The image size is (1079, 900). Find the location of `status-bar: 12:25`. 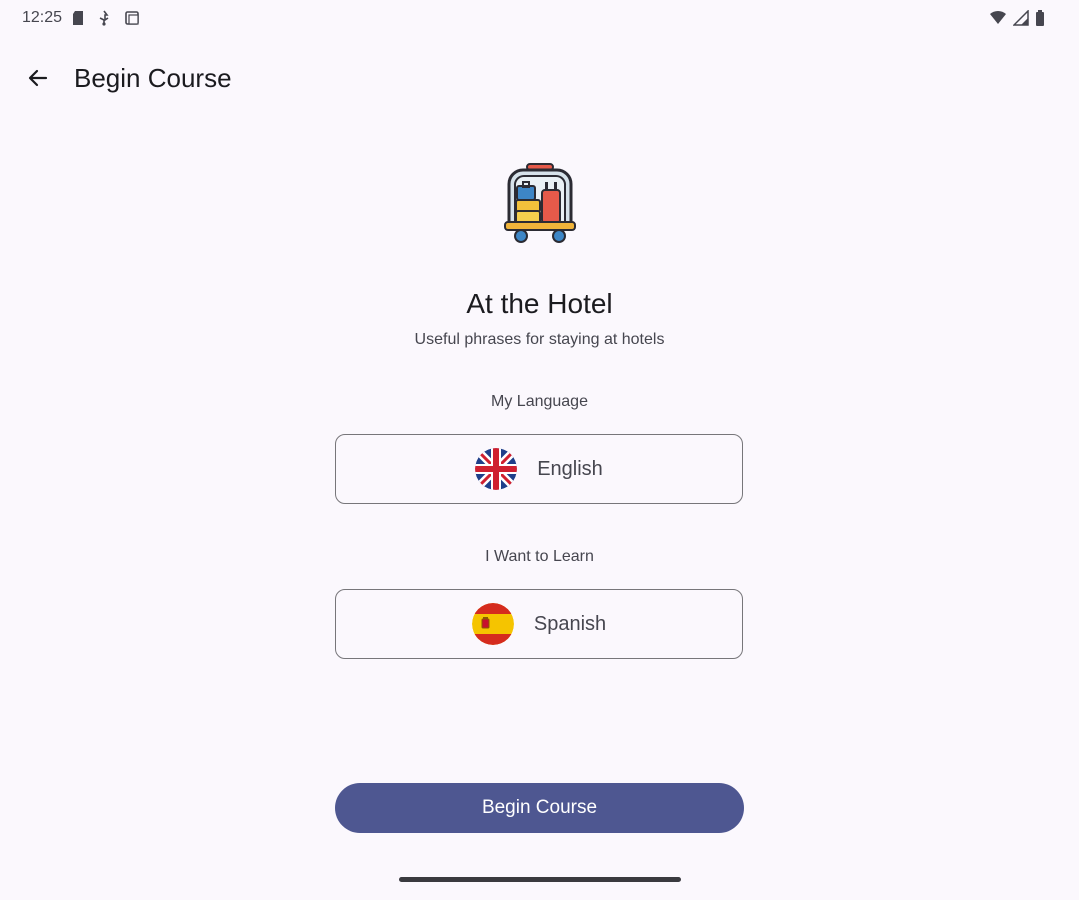

status-bar: 12:25 is located at coordinates (539, 19).